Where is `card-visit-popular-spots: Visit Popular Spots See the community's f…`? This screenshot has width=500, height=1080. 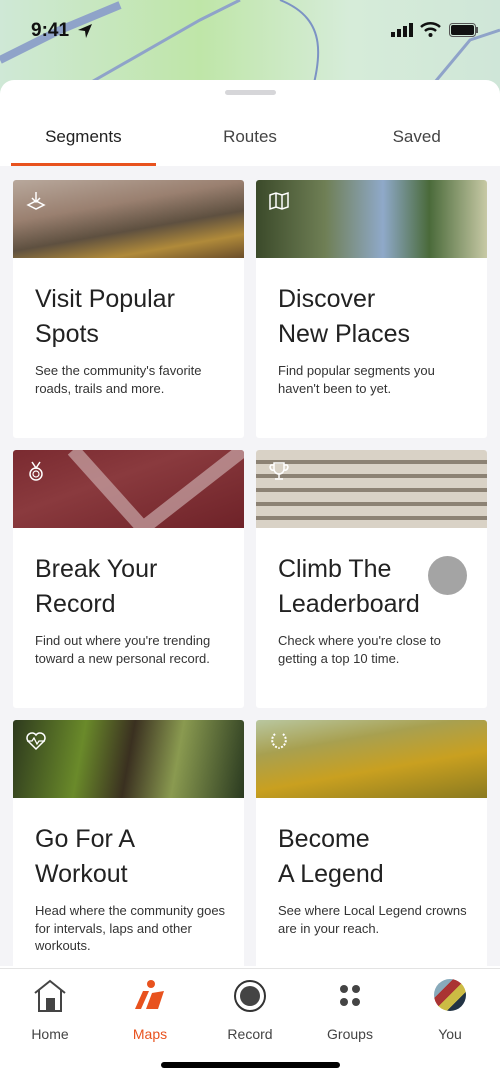 card-visit-popular-spots: Visit Popular Spots See the community's f… is located at coordinates (128, 309).